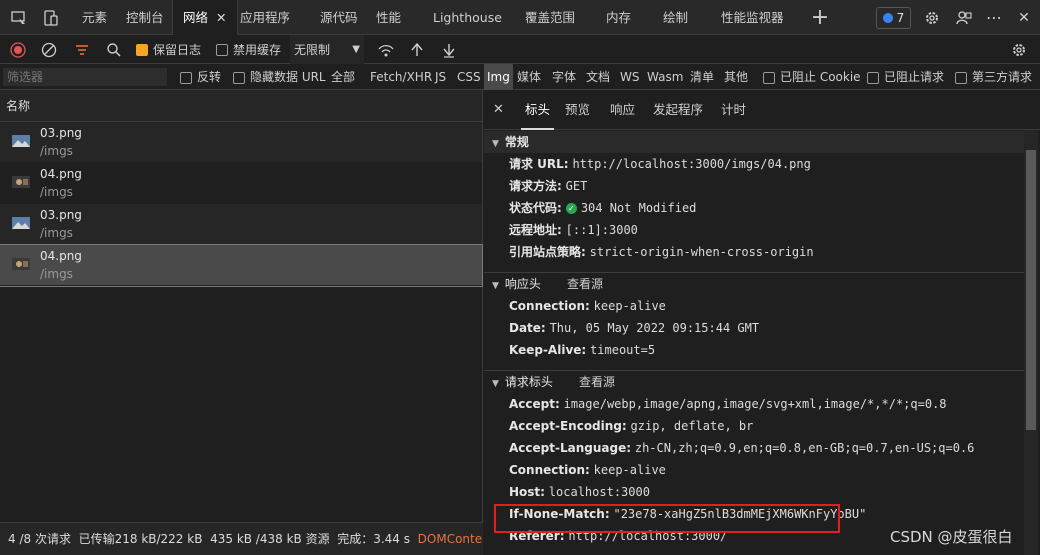  What do you see at coordinates (932, 17) in the screenshot?
I see `settings-gear-icon` at bounding box center [932, 17].